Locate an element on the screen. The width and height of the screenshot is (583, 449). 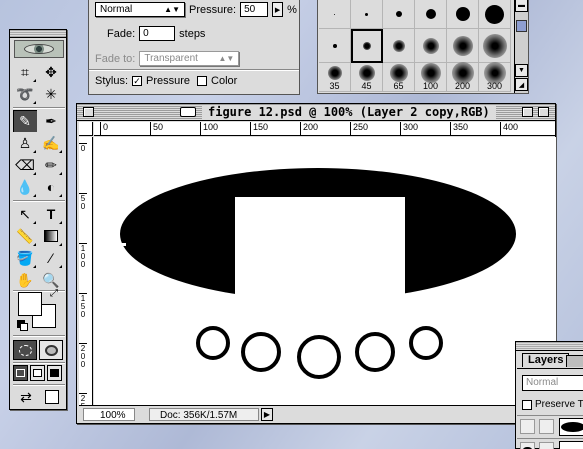
imageready-icon is located at coordinates (52, 397).